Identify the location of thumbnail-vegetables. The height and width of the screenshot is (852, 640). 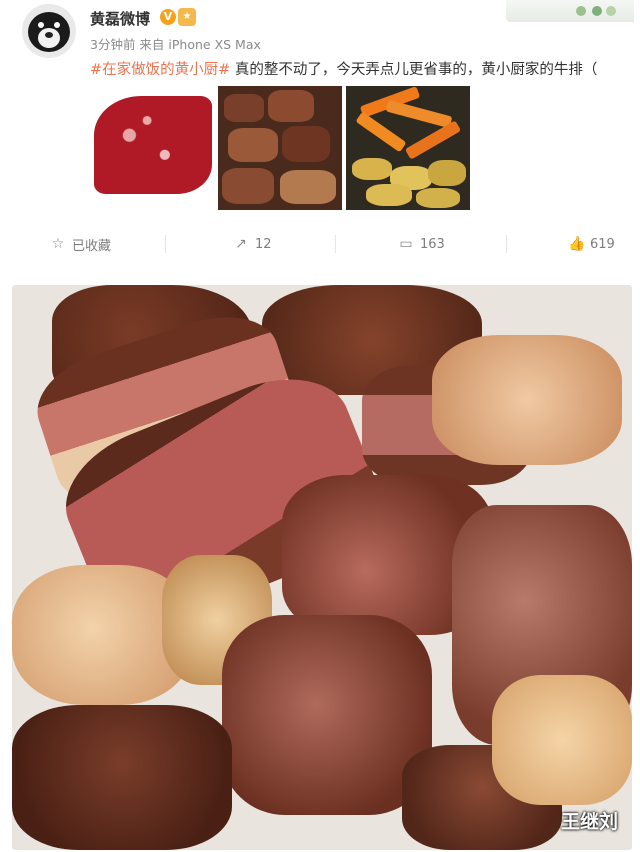
(408, 148).